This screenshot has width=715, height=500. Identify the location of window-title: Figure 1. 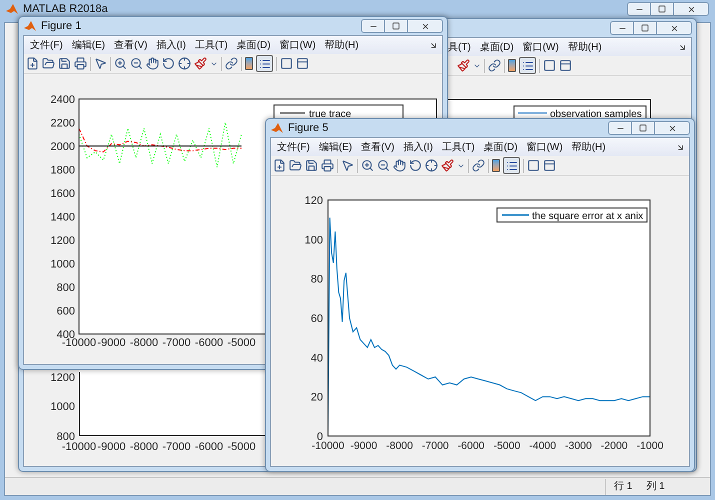
(61, 26).